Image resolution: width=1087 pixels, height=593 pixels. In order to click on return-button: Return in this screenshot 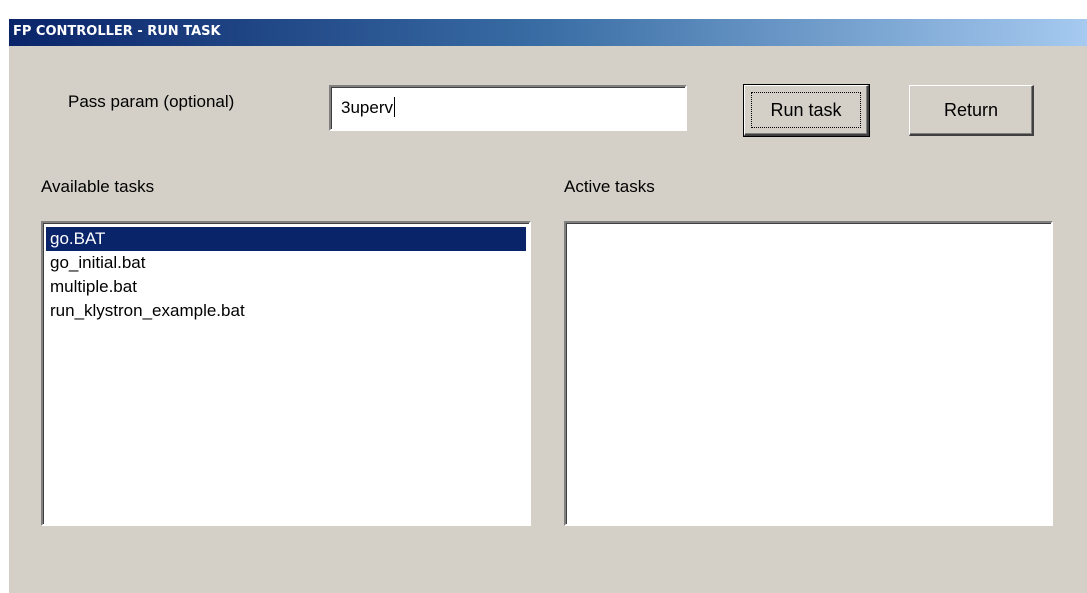, I will do `click(971, 110)`.